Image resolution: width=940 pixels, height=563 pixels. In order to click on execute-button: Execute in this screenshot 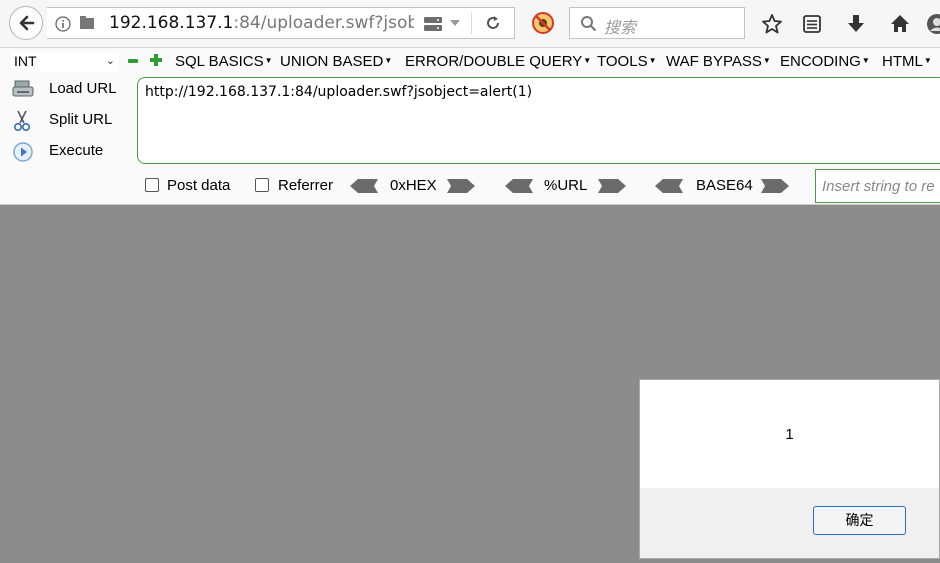, I will do `click(69, 151)`.